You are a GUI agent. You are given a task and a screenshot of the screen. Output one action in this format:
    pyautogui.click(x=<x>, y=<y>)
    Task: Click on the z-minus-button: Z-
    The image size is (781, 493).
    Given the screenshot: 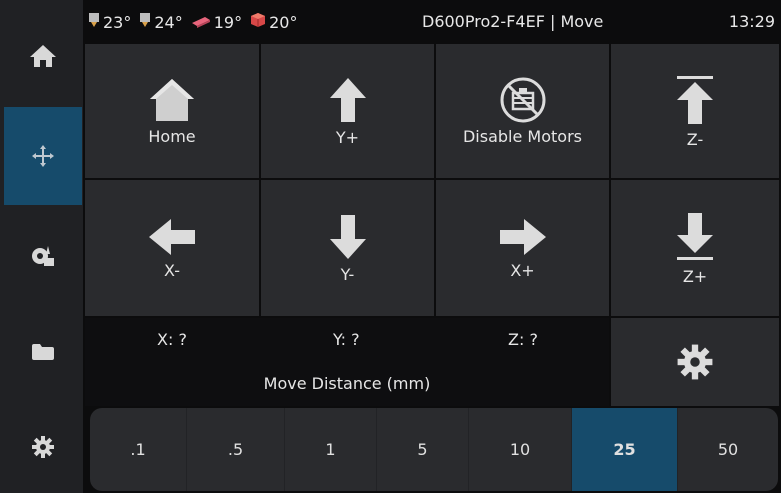 What is the action you would take?
    pyautogui.click(x=695, y=111)
    